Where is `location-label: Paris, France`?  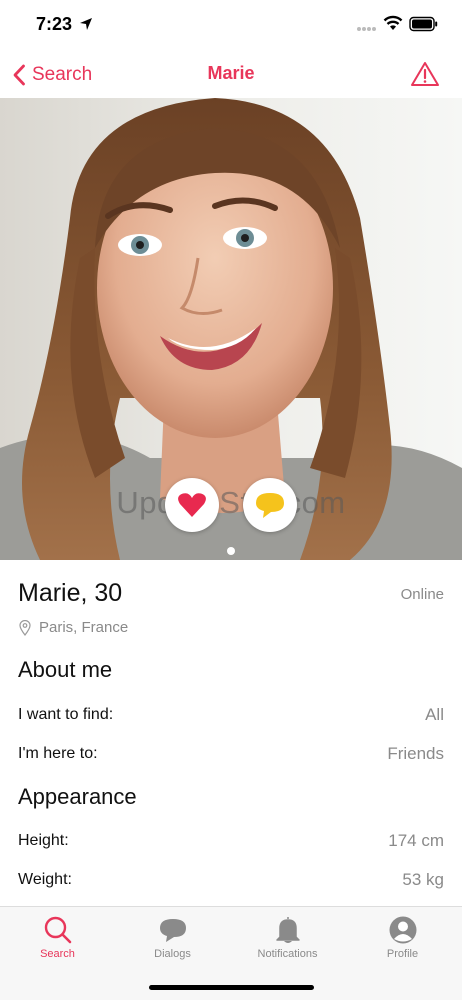
location-label: Paris, France is located at coordinates (84, 627).